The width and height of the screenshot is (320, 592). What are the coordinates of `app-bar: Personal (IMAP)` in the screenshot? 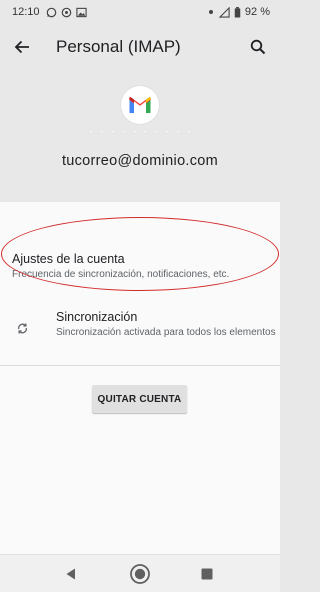 It's located at (140, 47).